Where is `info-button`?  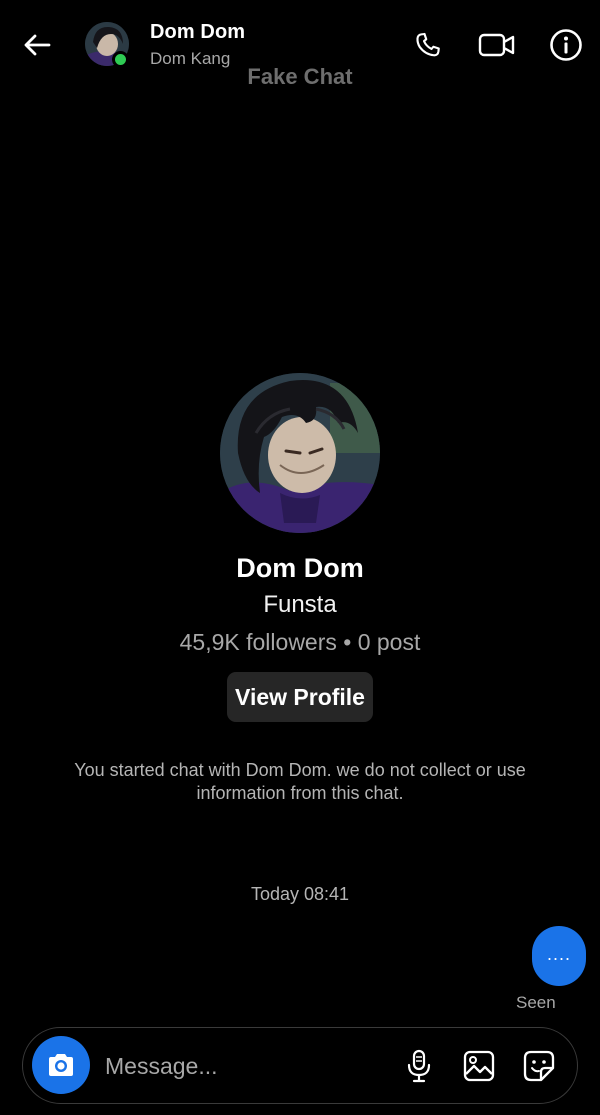
info-button is located at coordinates (566, 45).